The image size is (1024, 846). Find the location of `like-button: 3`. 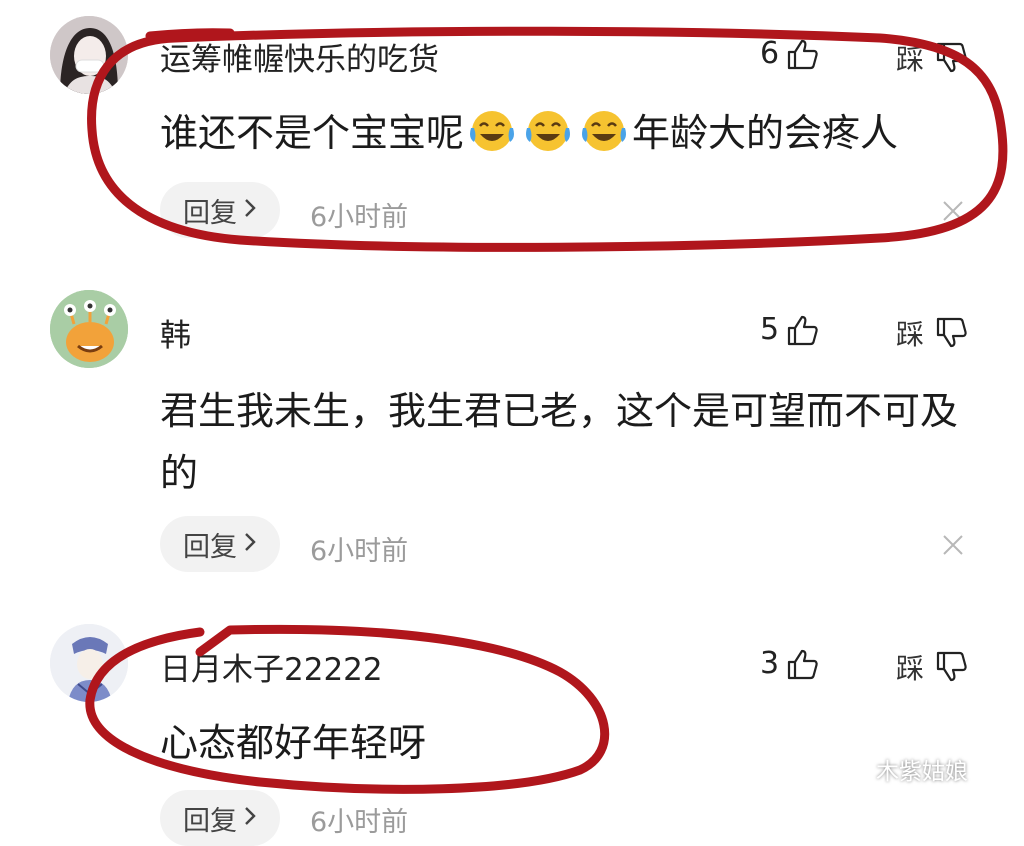

like-button: 3 is located at coordinates (789, 663).